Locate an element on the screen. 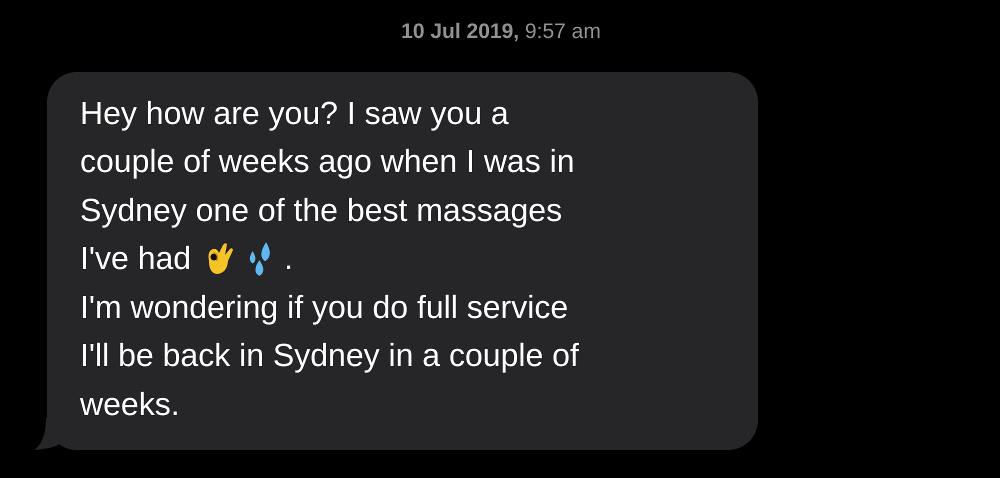 Image resolution: width=1000 pixels, height=478 pixels. message-text: I'm wondering if you do full service is located at coordinates (324, 307).